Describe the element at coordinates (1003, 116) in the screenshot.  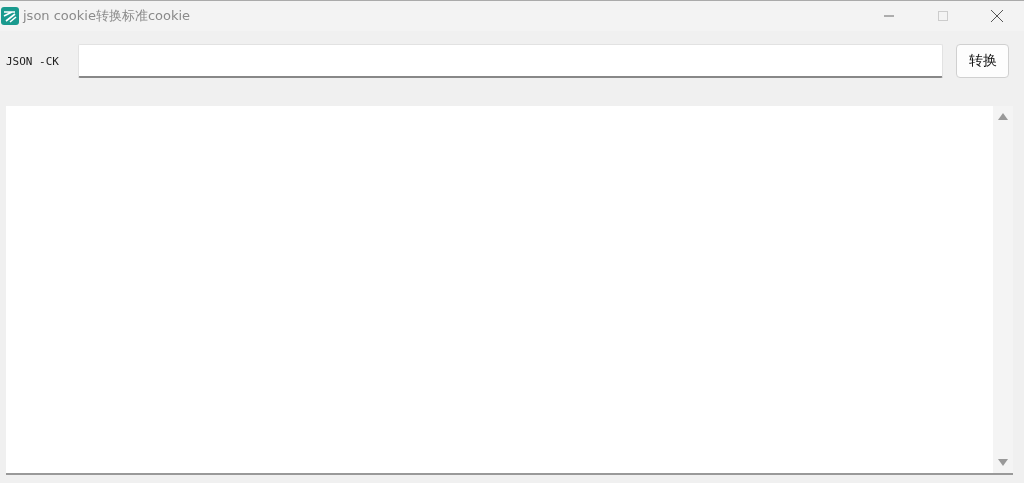
I see `scroll-up-icon` at that location.